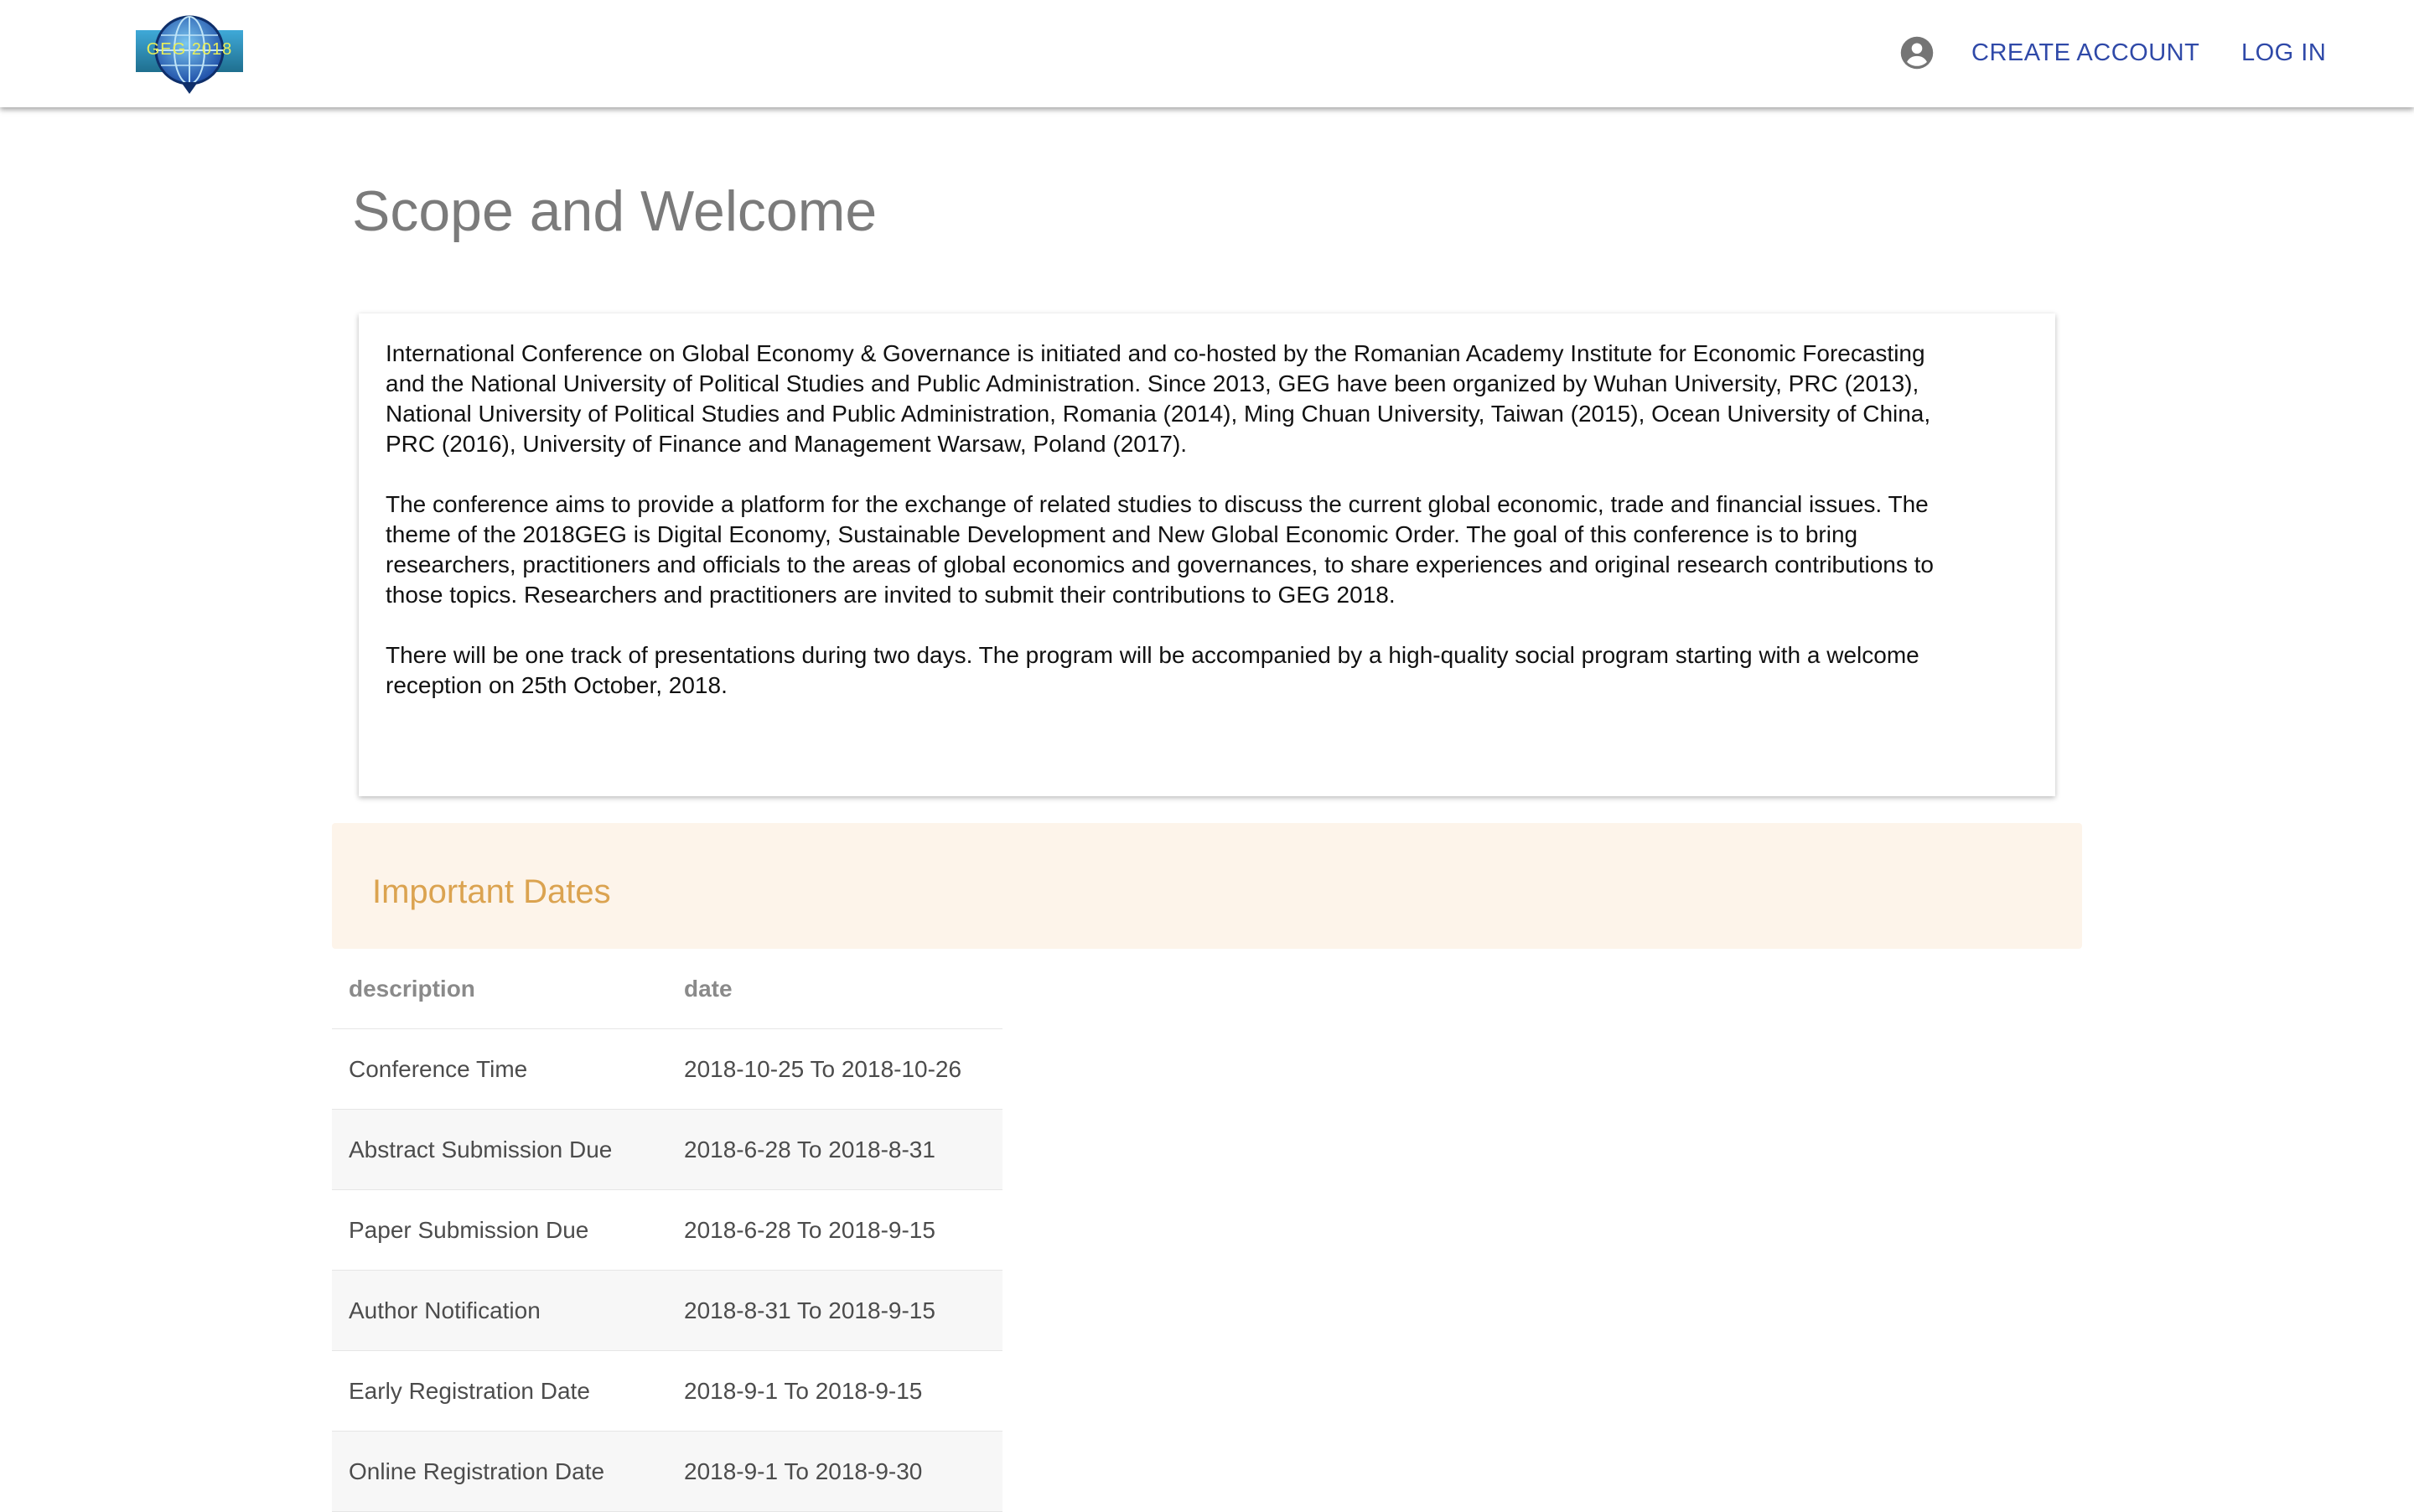  I want to click on conference-logo: GEG 2018, so click(189, 54).